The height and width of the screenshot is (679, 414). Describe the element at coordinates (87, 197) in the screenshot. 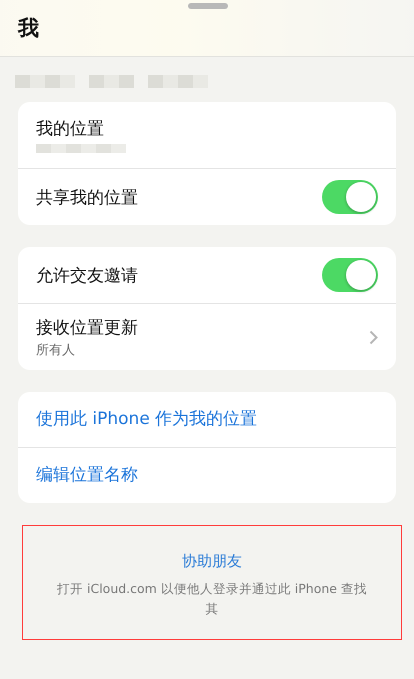

I see `row-label: 共享我的位置` at that location.